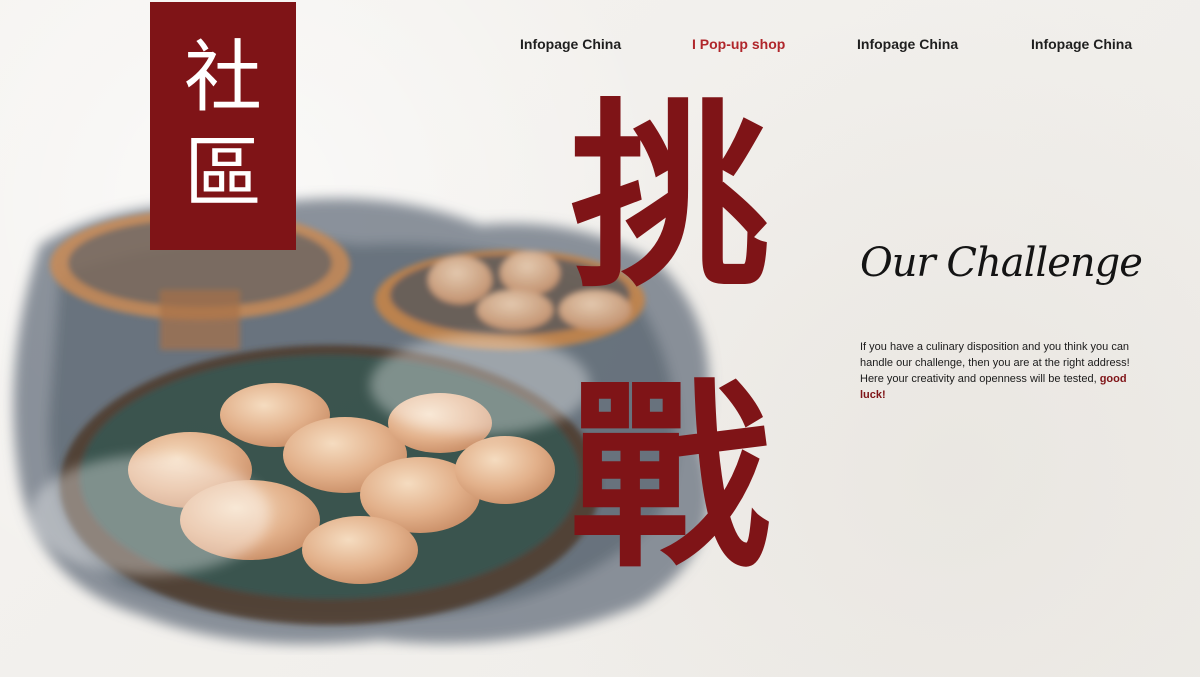  What do you see at coordinates (738, 44) in the screenshot?
I see `nav-link-popup-shop: I Pop-up shop` at bounding box center [738, 44].